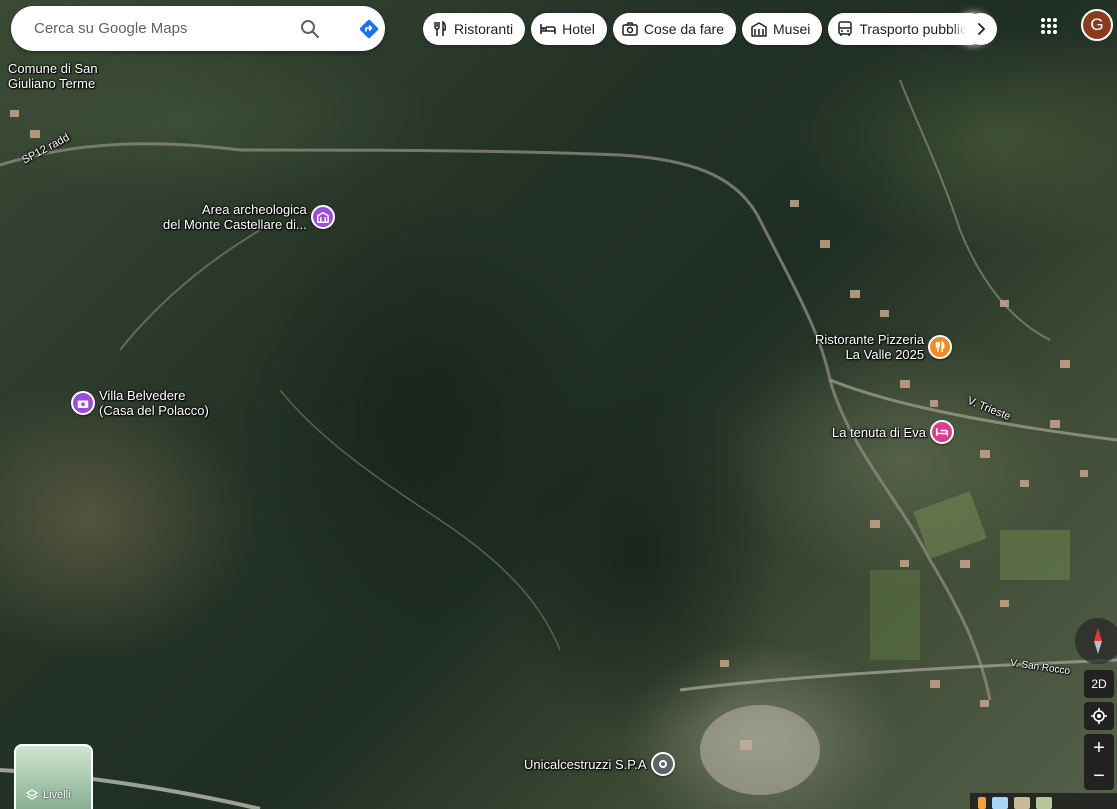  I want to click on place-label: Comune di San Giuliano Terme, so click(53, 76).